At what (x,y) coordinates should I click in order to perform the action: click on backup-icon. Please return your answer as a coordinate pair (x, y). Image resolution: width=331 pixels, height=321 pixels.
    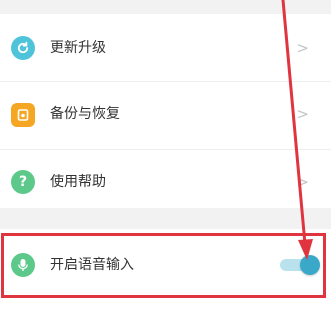
    Looking at the image, I should click on (23, 115).